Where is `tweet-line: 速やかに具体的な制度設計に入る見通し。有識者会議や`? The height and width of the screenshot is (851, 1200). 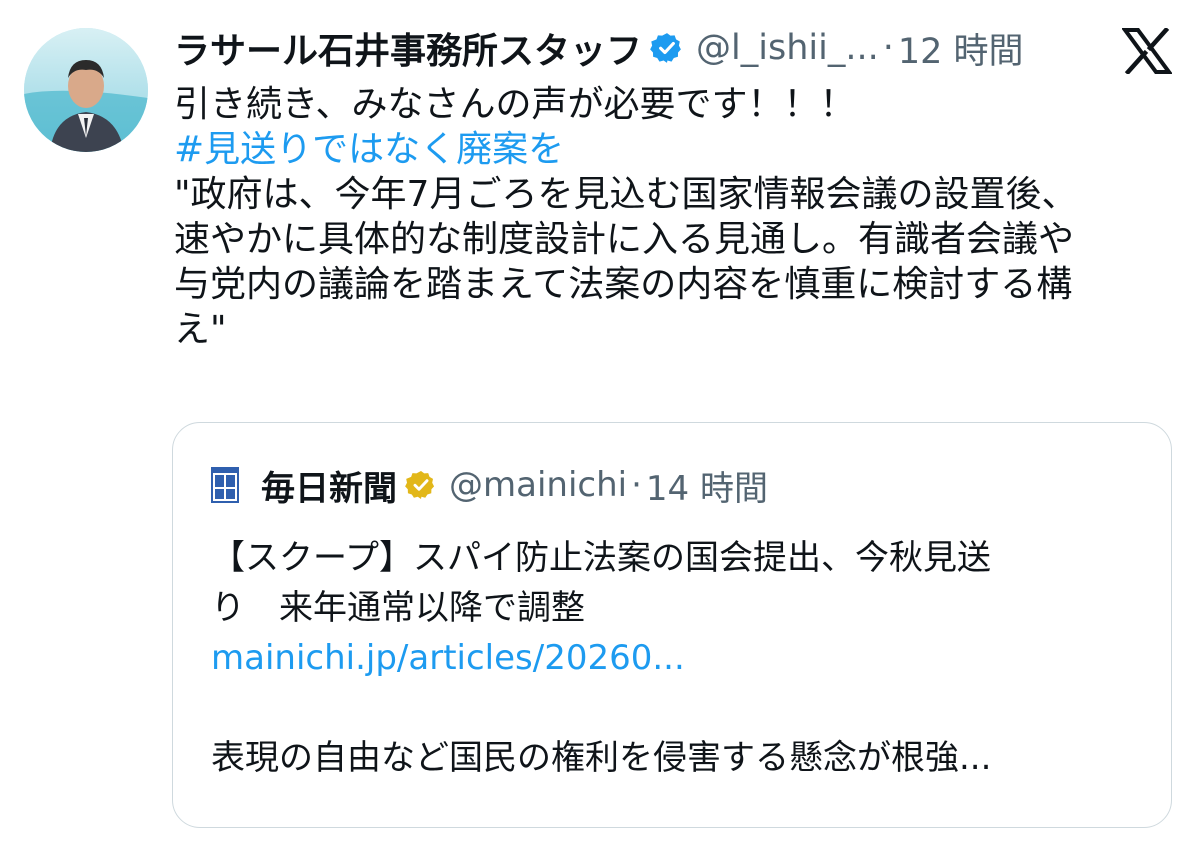
tweet-line: 速やかに具体的な制度設計に入る見通し。有識者会議や is located at coordinates (624, 239).